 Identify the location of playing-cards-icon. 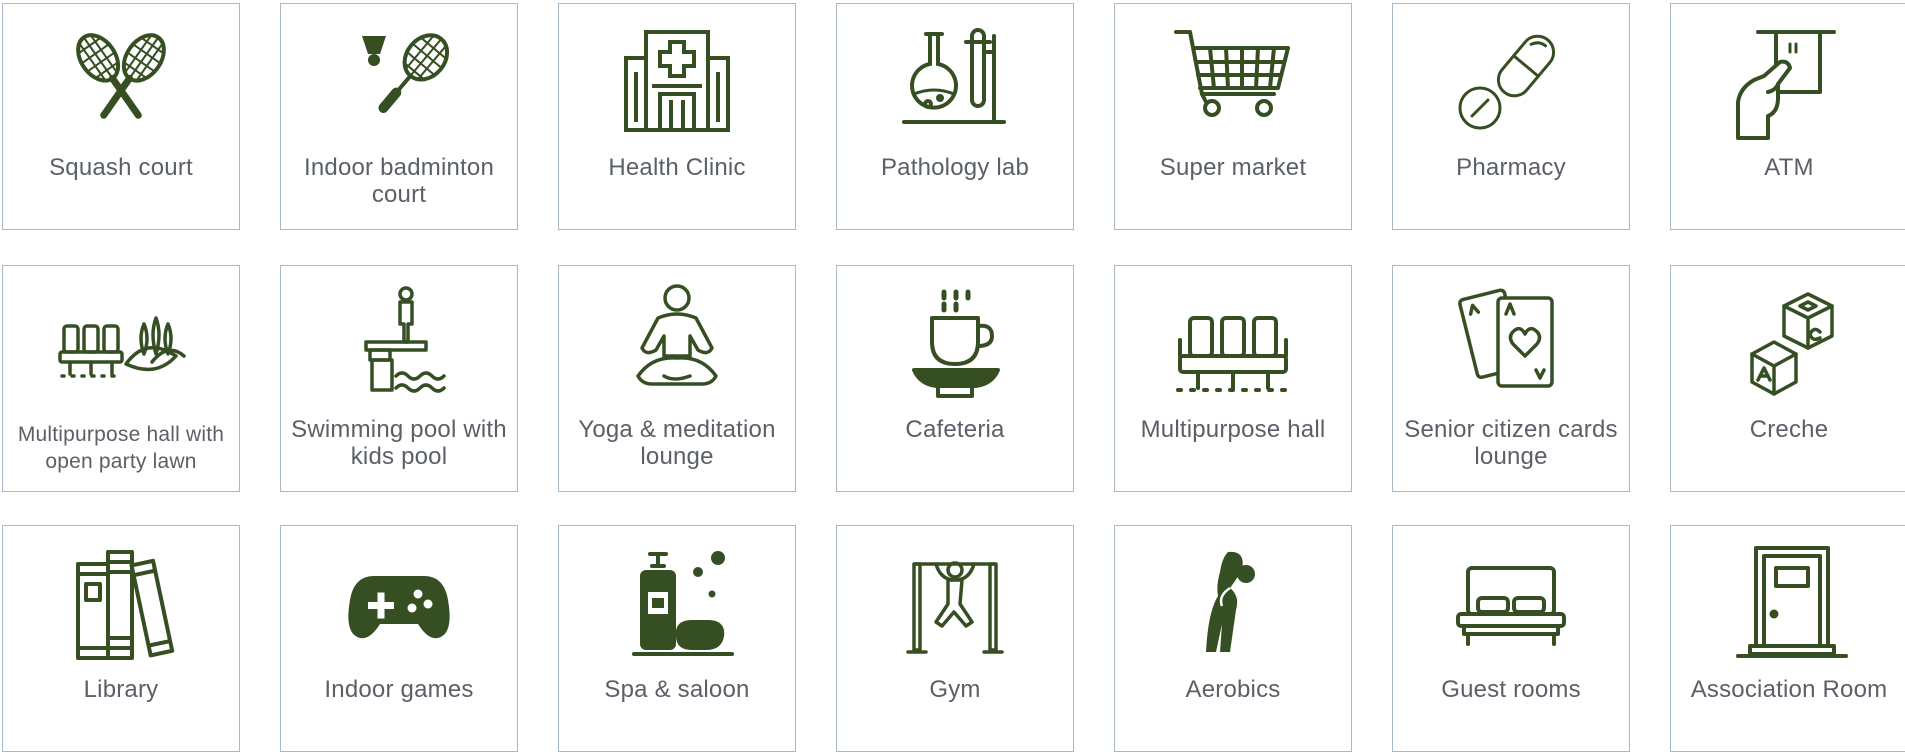
(1511, 343).